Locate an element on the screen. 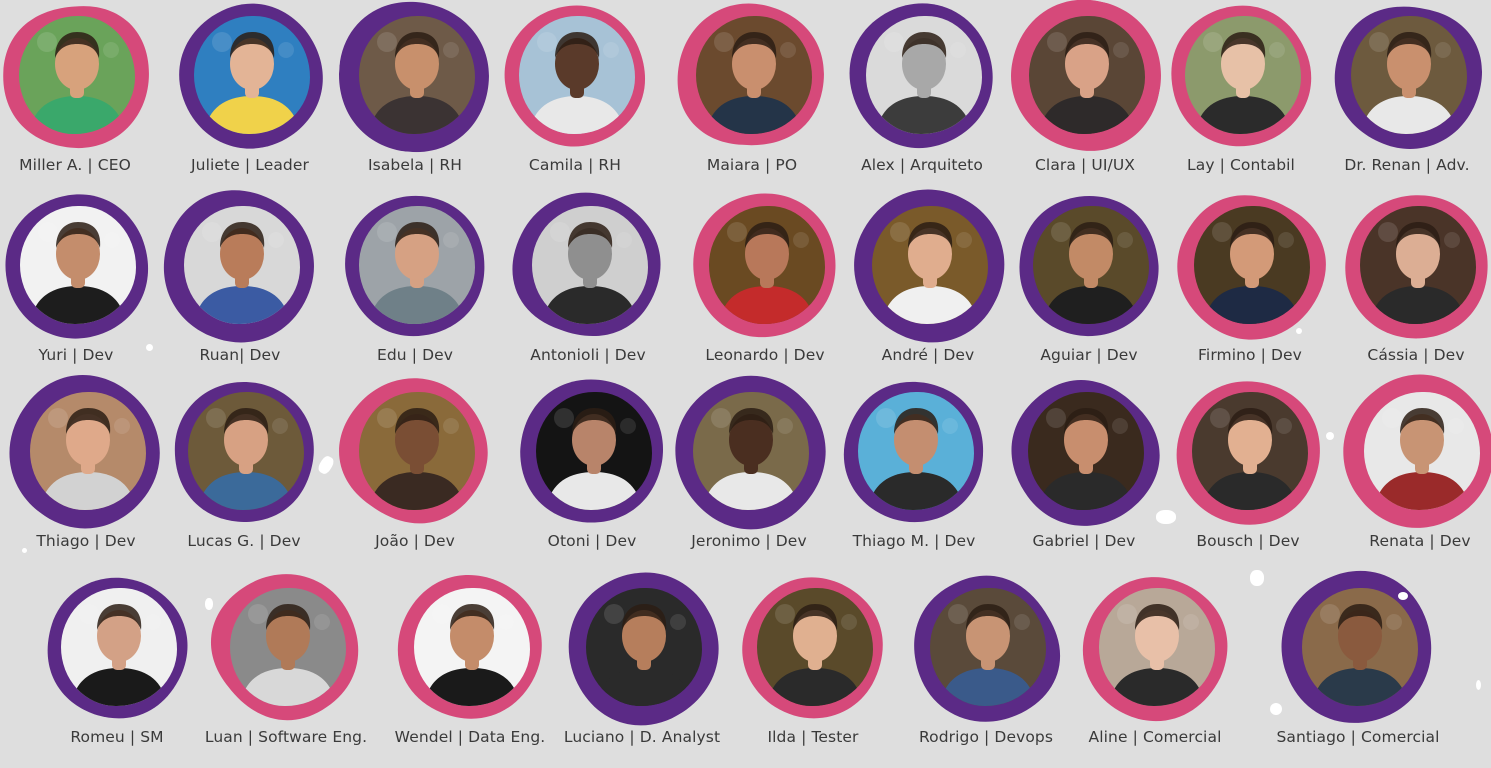  team-member-card: Leonardo | Dev is located at coordinates (765, 289).